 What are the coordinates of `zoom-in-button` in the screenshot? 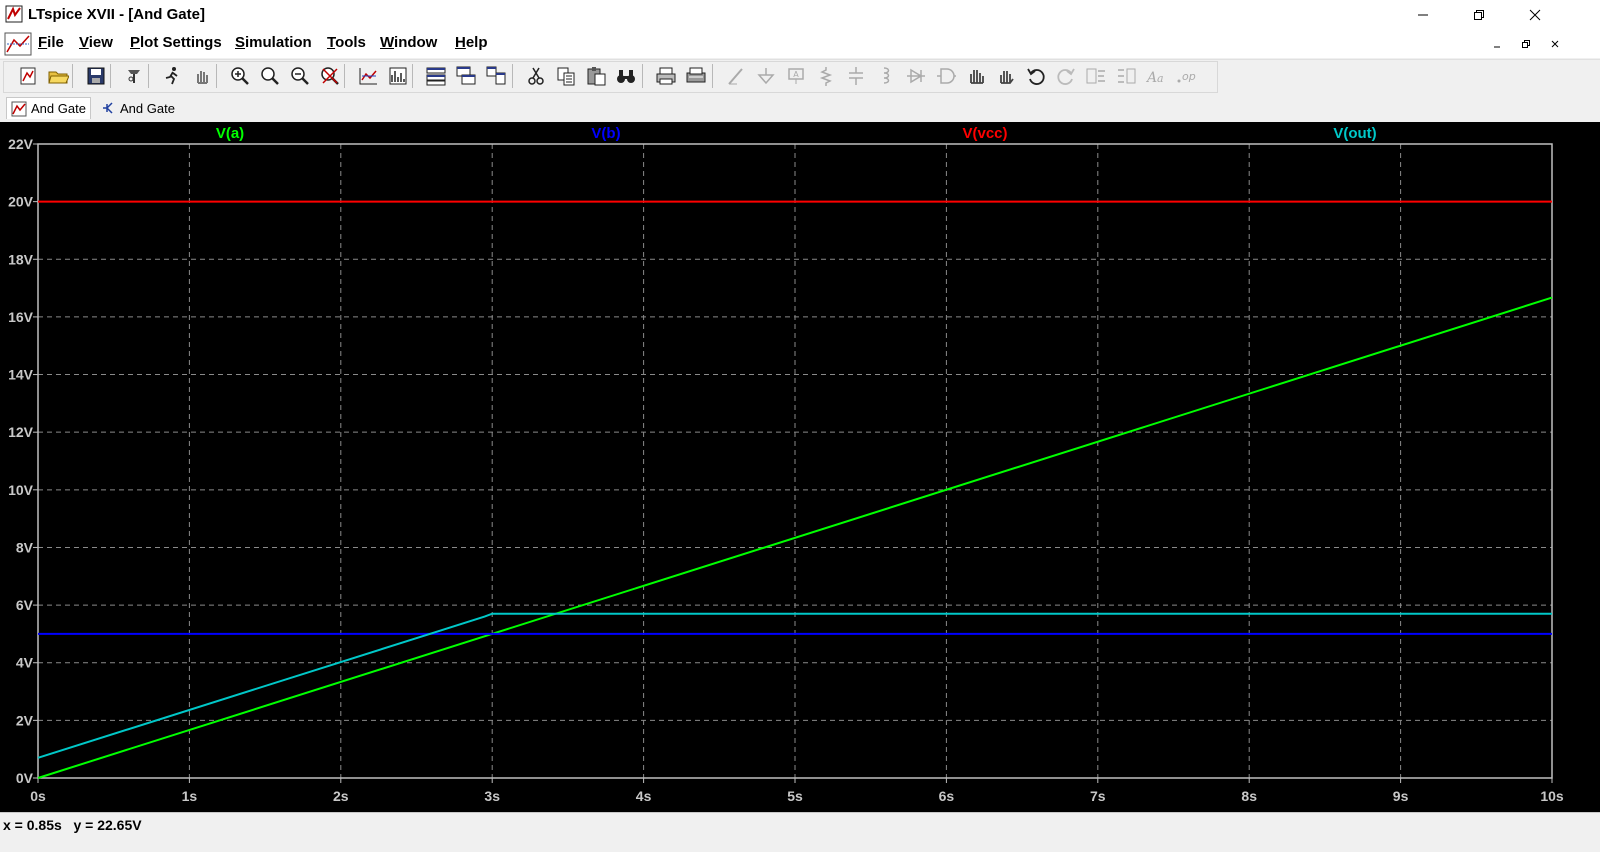 It's located at (240, 76).